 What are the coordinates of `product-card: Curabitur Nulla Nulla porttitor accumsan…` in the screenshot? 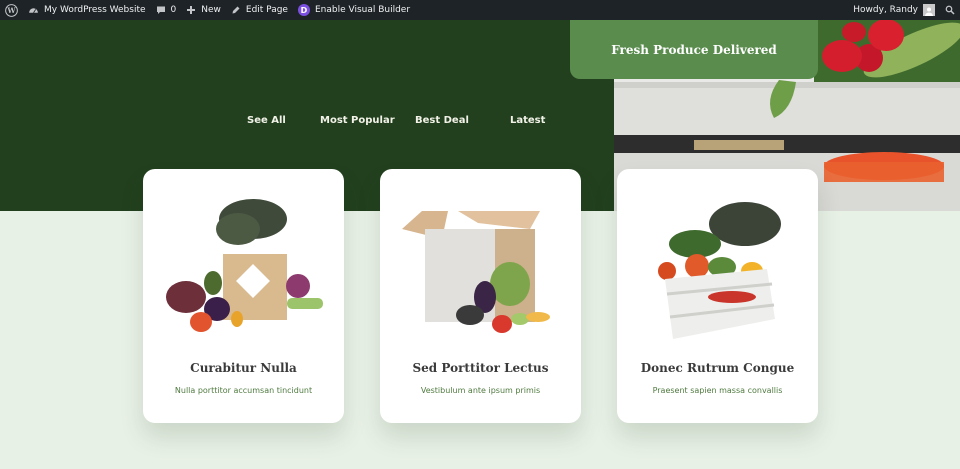 It's located at (243, 296).